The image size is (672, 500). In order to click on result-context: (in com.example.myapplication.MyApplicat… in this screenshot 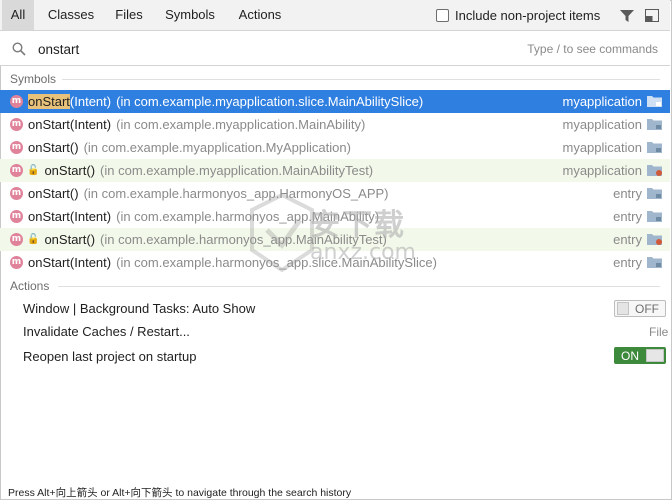, I will do `click(217, 147)`.